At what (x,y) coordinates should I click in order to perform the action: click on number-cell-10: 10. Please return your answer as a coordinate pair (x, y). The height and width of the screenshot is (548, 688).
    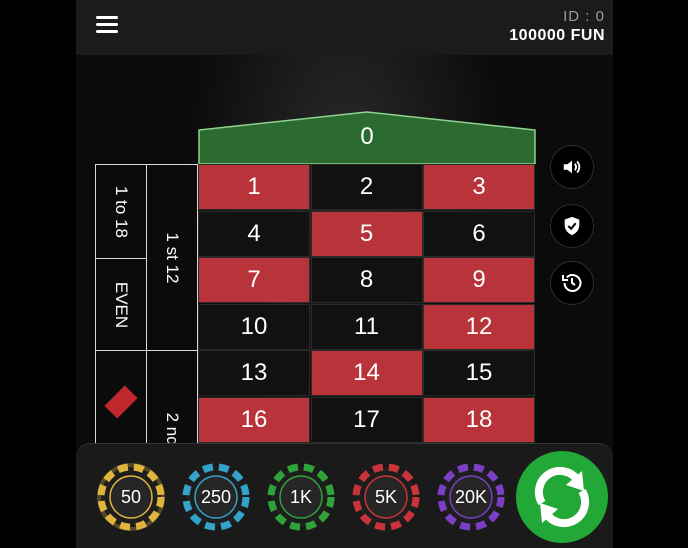
    Looking at the image, I should click on (254, 326).